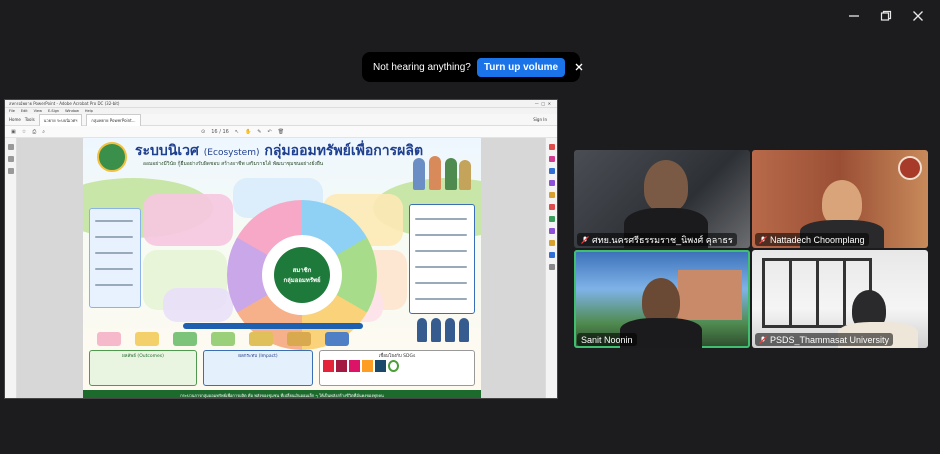 This screenshot has height=454, width=940. Describe the element at coordinates (710, 295) in the screenshot. I see `building-background` at that location.